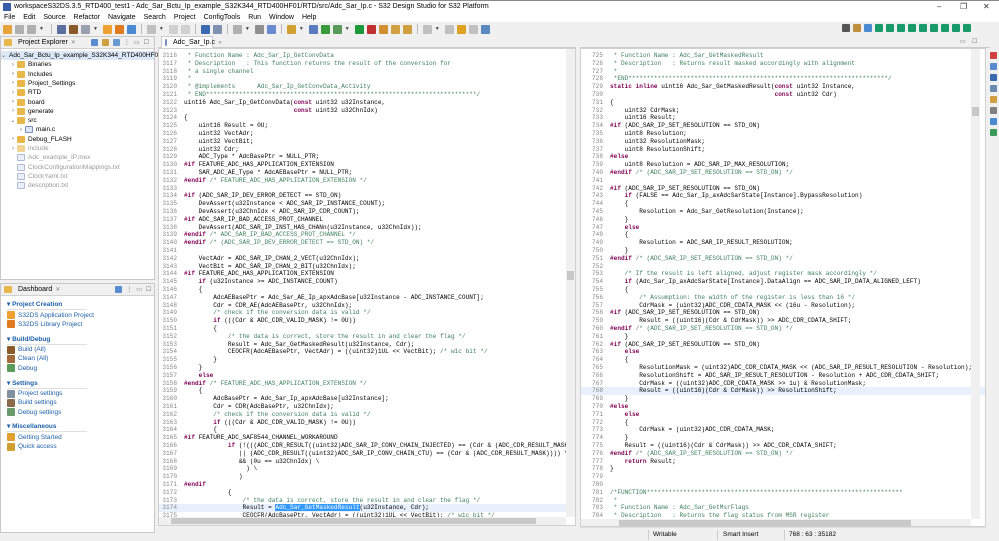  I want to click on tree-item-clockconfigurationmappings-txt: ClockConfigurationMappings.txt, so click(60, 167).